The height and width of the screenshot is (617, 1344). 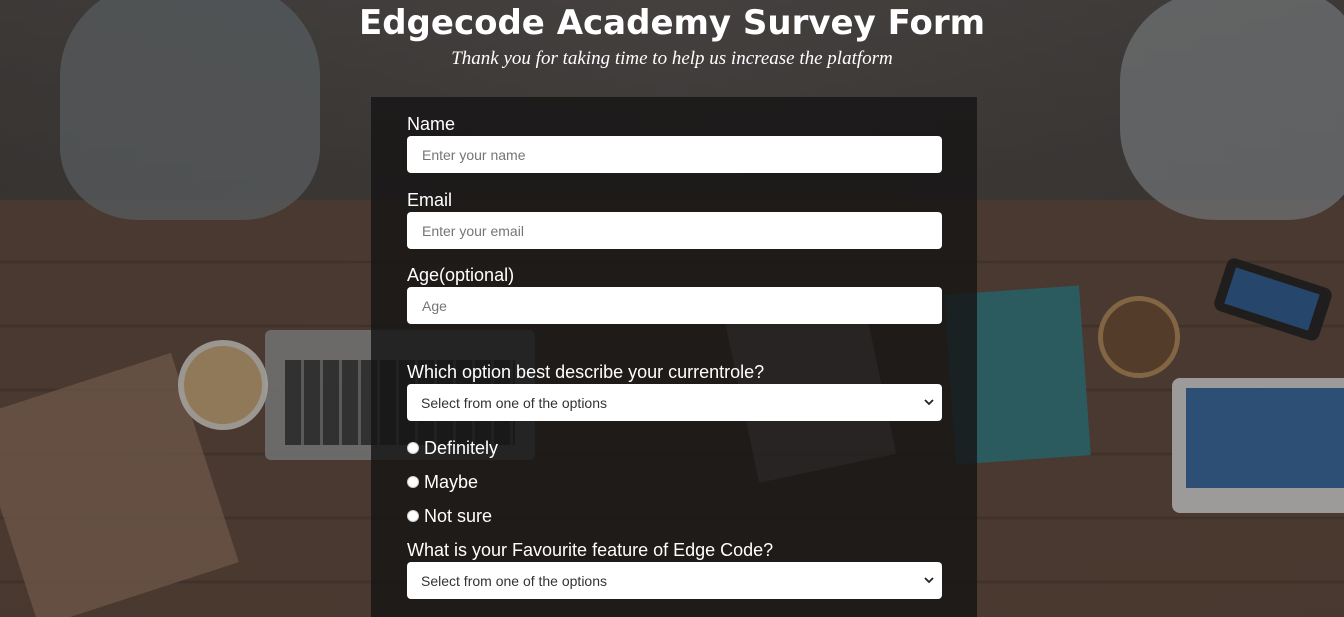 I want to click on feature-select: Select from one of the options, so click(x=674, y=580).